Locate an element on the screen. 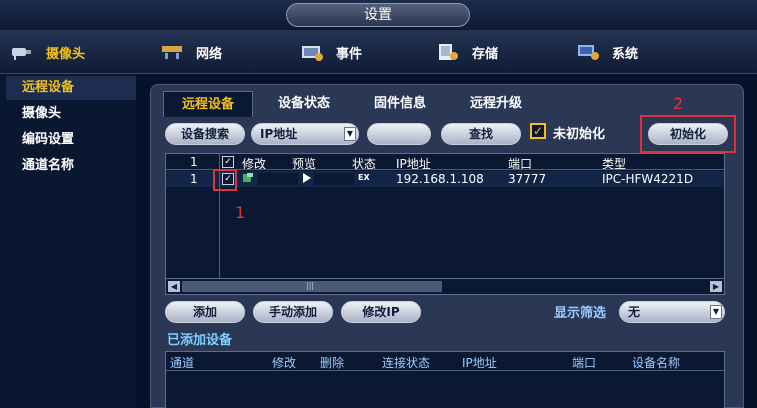 This screenshot has height=408, width=757. select-all-checkbox: ✓ is located at coordinates (228, 162).